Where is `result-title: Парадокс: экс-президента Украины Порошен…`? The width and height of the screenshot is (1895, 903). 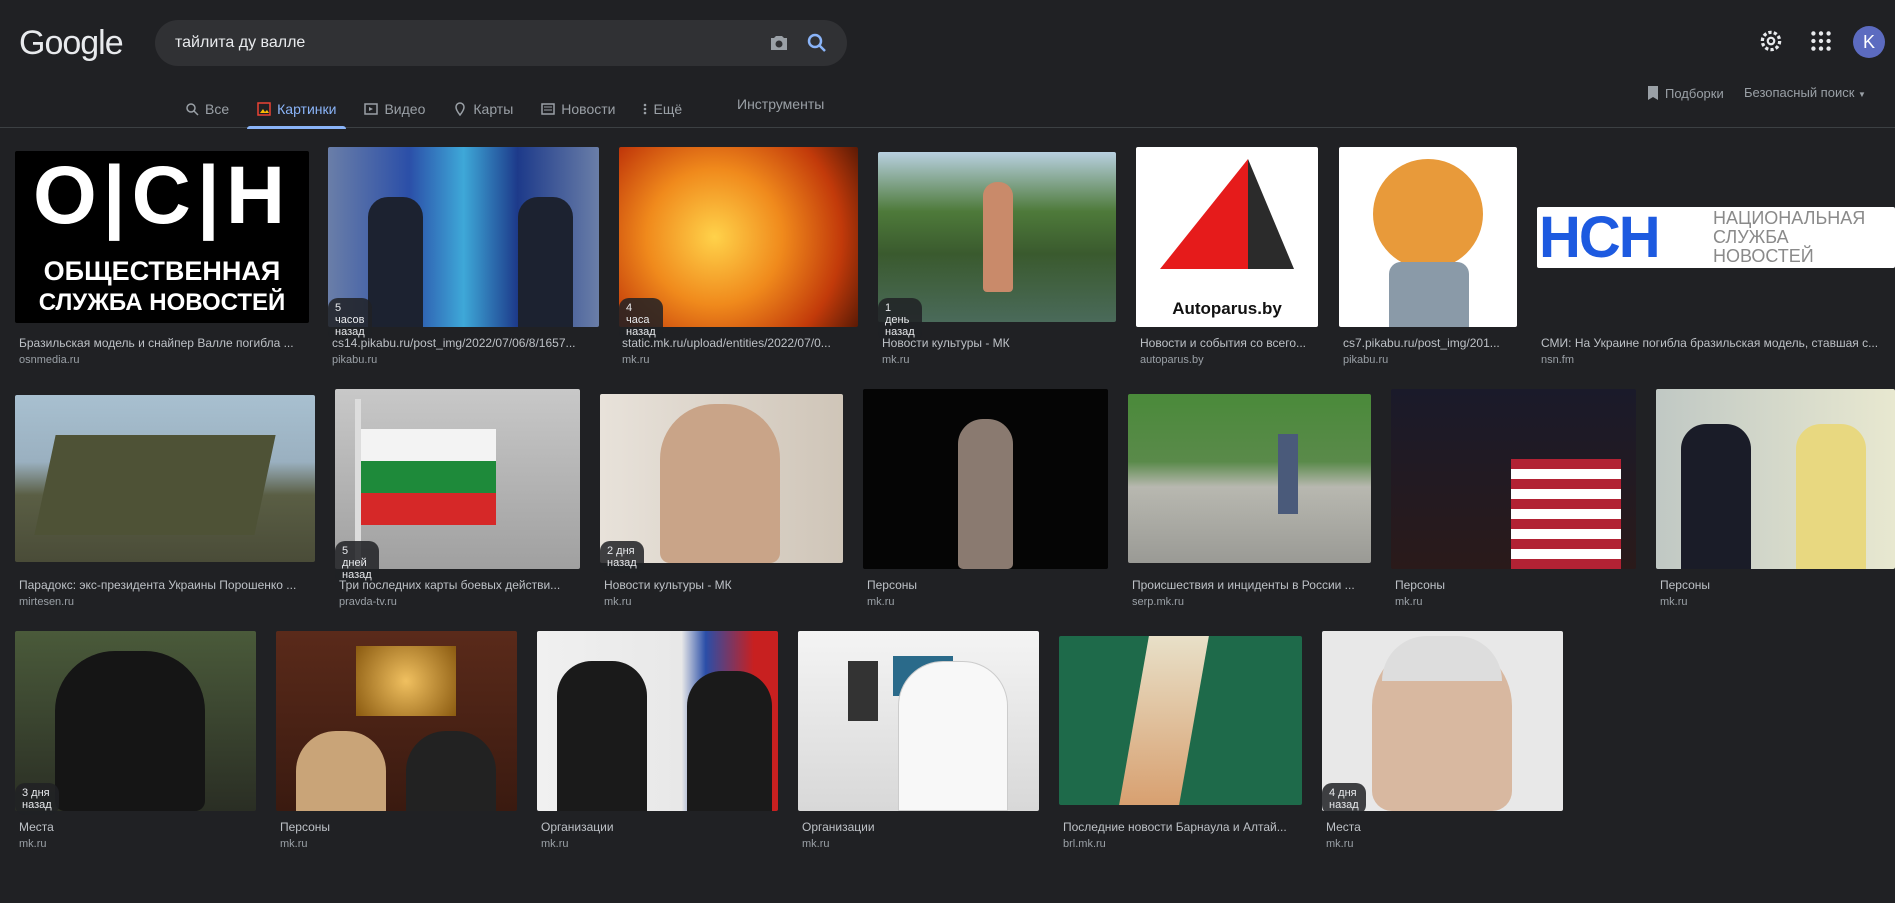
result-title: Парадокс: экс-президента Украины Порошен… is located at coordinates (165, 585).